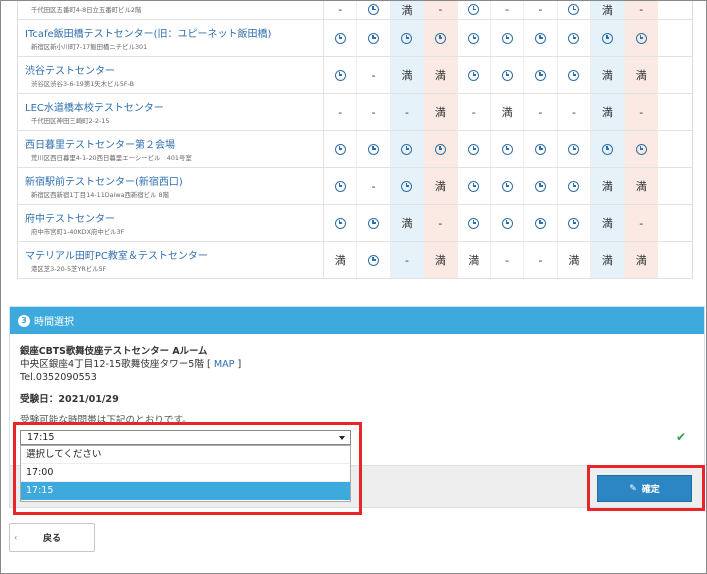 The height and width of the screenshot is (574, 707). What do you see at coordinates (100, 194) in the screenshot?
I see `test-center-address: 新宿区西新宿1丁目14-11Daiwa西新宿ビル 8階` at bounding box center [100, 194].